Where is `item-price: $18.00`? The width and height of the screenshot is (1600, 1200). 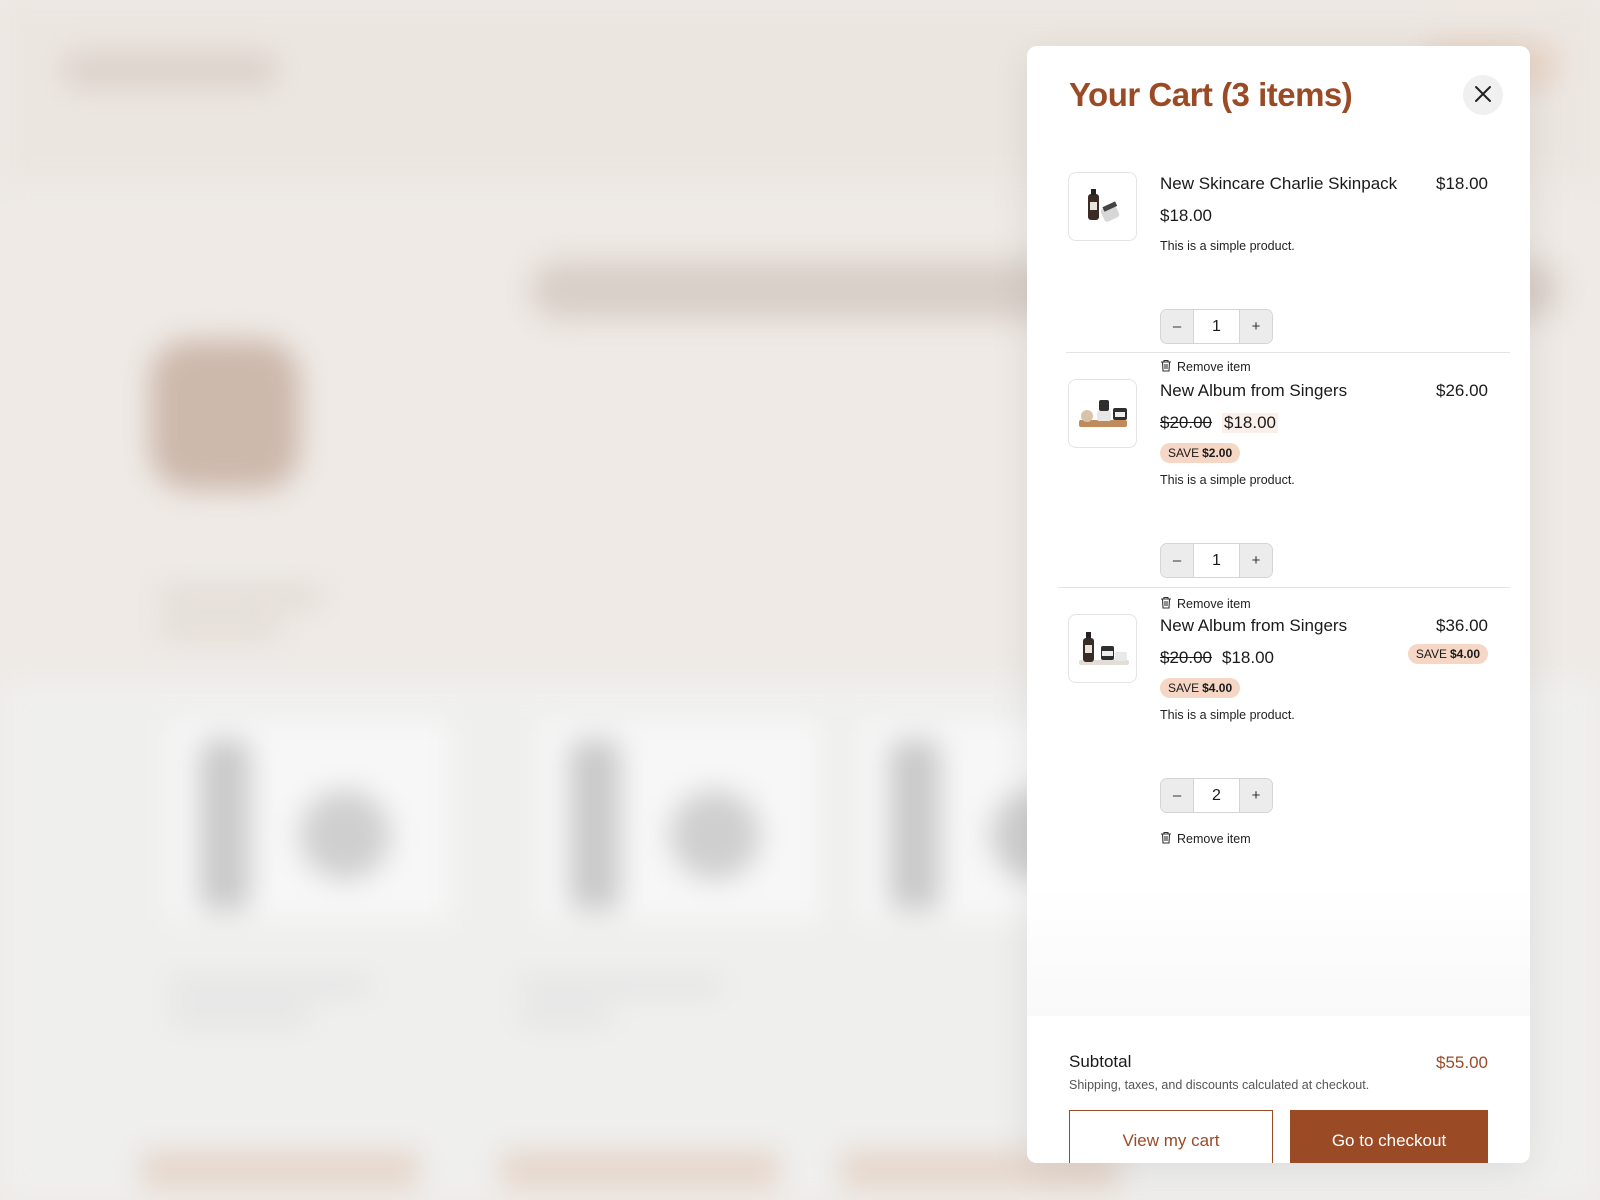
item-price: $18.00 is located at coordinates (1186, 216).